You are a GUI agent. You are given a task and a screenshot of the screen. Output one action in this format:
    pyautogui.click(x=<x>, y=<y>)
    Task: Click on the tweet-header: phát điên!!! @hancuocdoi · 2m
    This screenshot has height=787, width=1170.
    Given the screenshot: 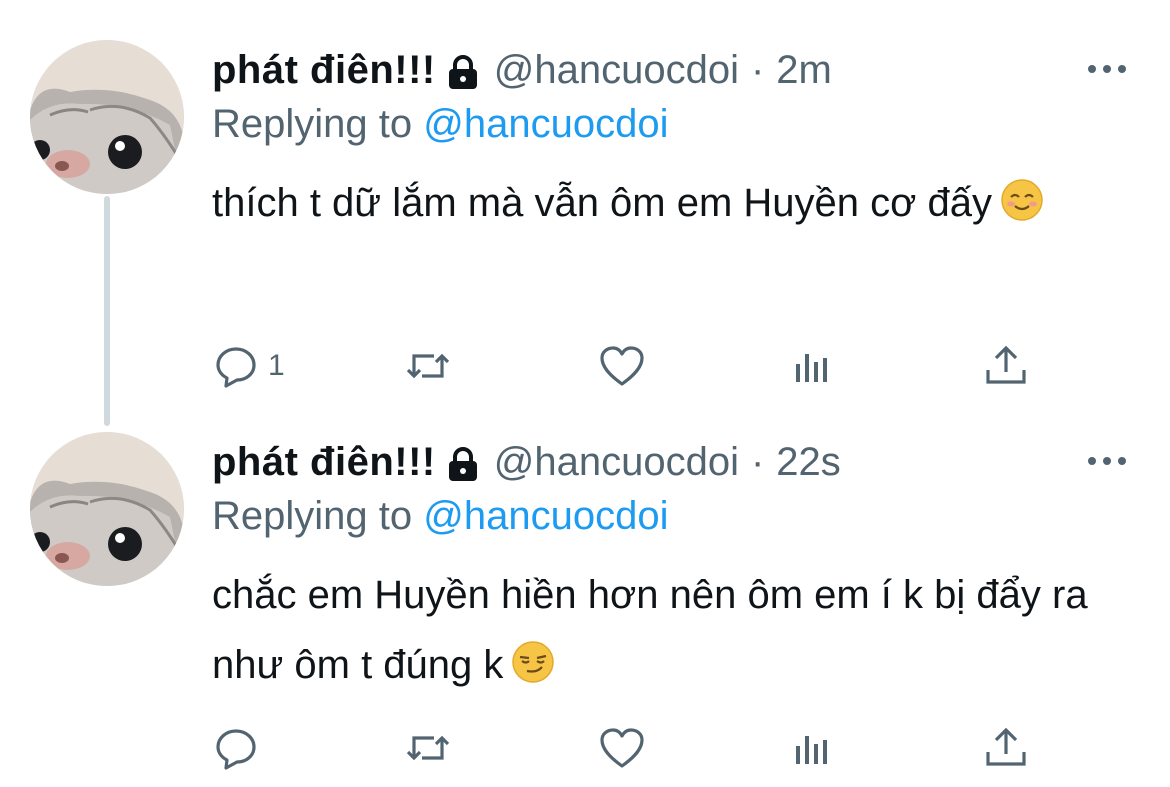 What is the action you would take?
    pyautogui.click(x=522, y=70)
    